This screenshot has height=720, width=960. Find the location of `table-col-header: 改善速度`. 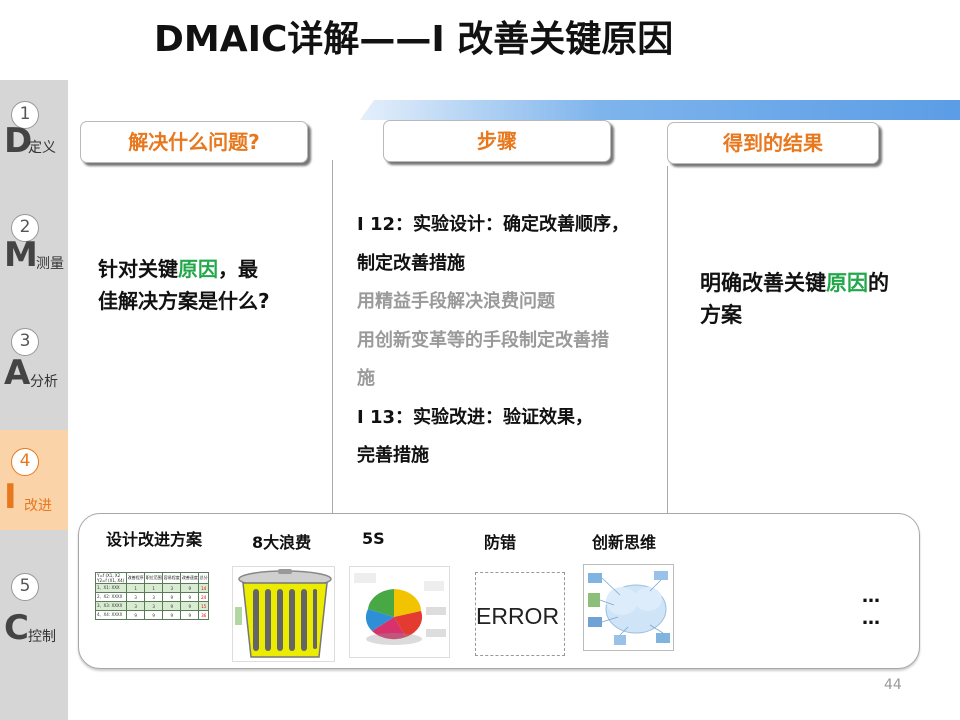

table-col-header: 改善速度 is located at coordinates (190, 578).